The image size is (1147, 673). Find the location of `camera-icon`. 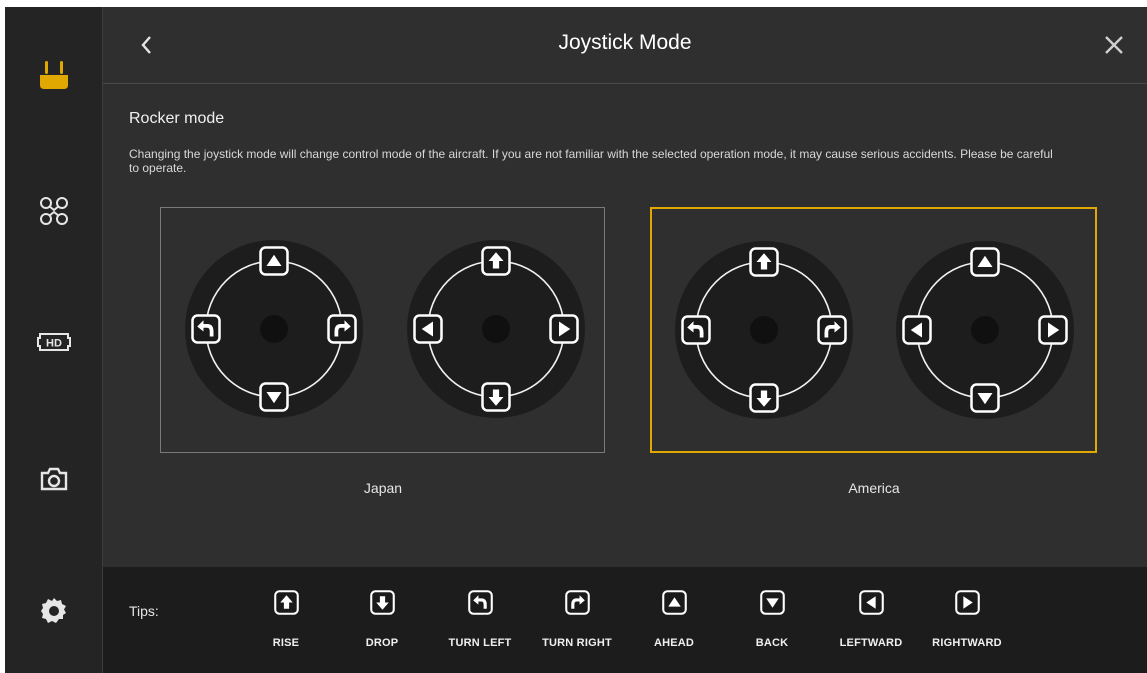

camera-icon is located at coordinates (53, 479).